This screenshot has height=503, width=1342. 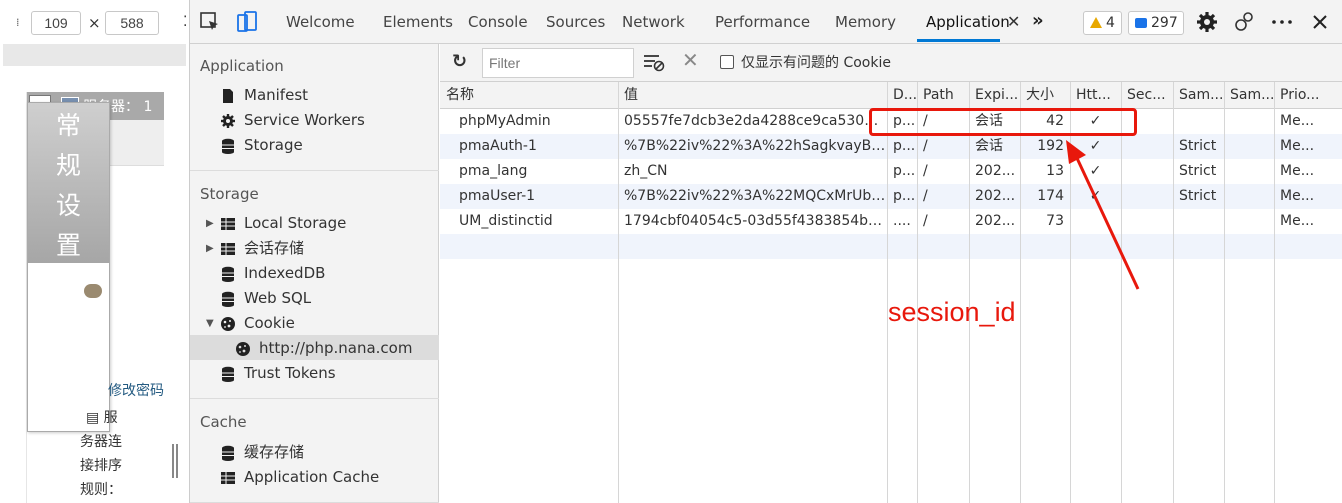 I want to click on cookie-cell-size: 192, so click(x=1050, y=146).